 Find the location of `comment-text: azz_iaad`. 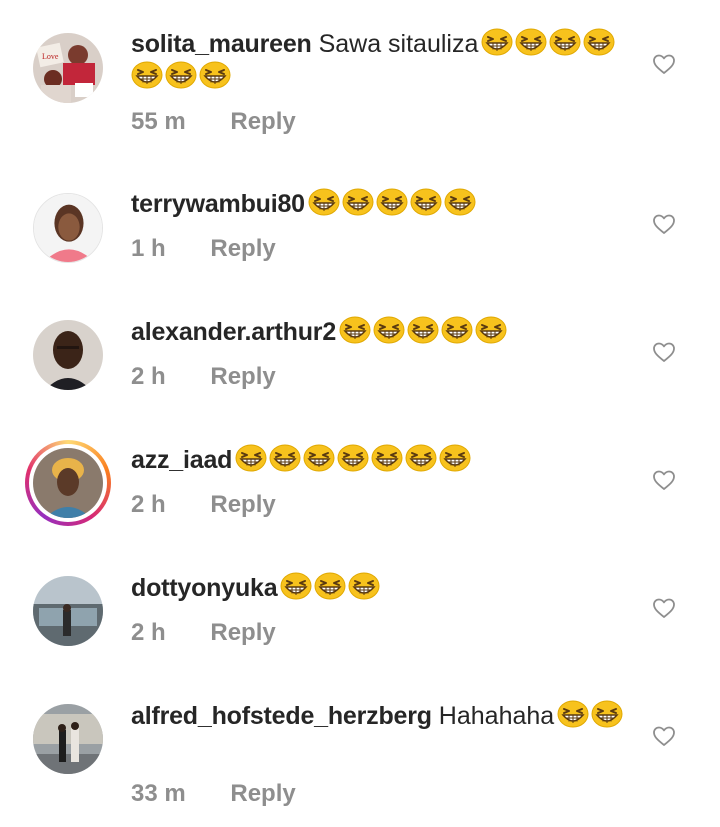

comment-text: azz_iaad is located at coordinates (383, 460).